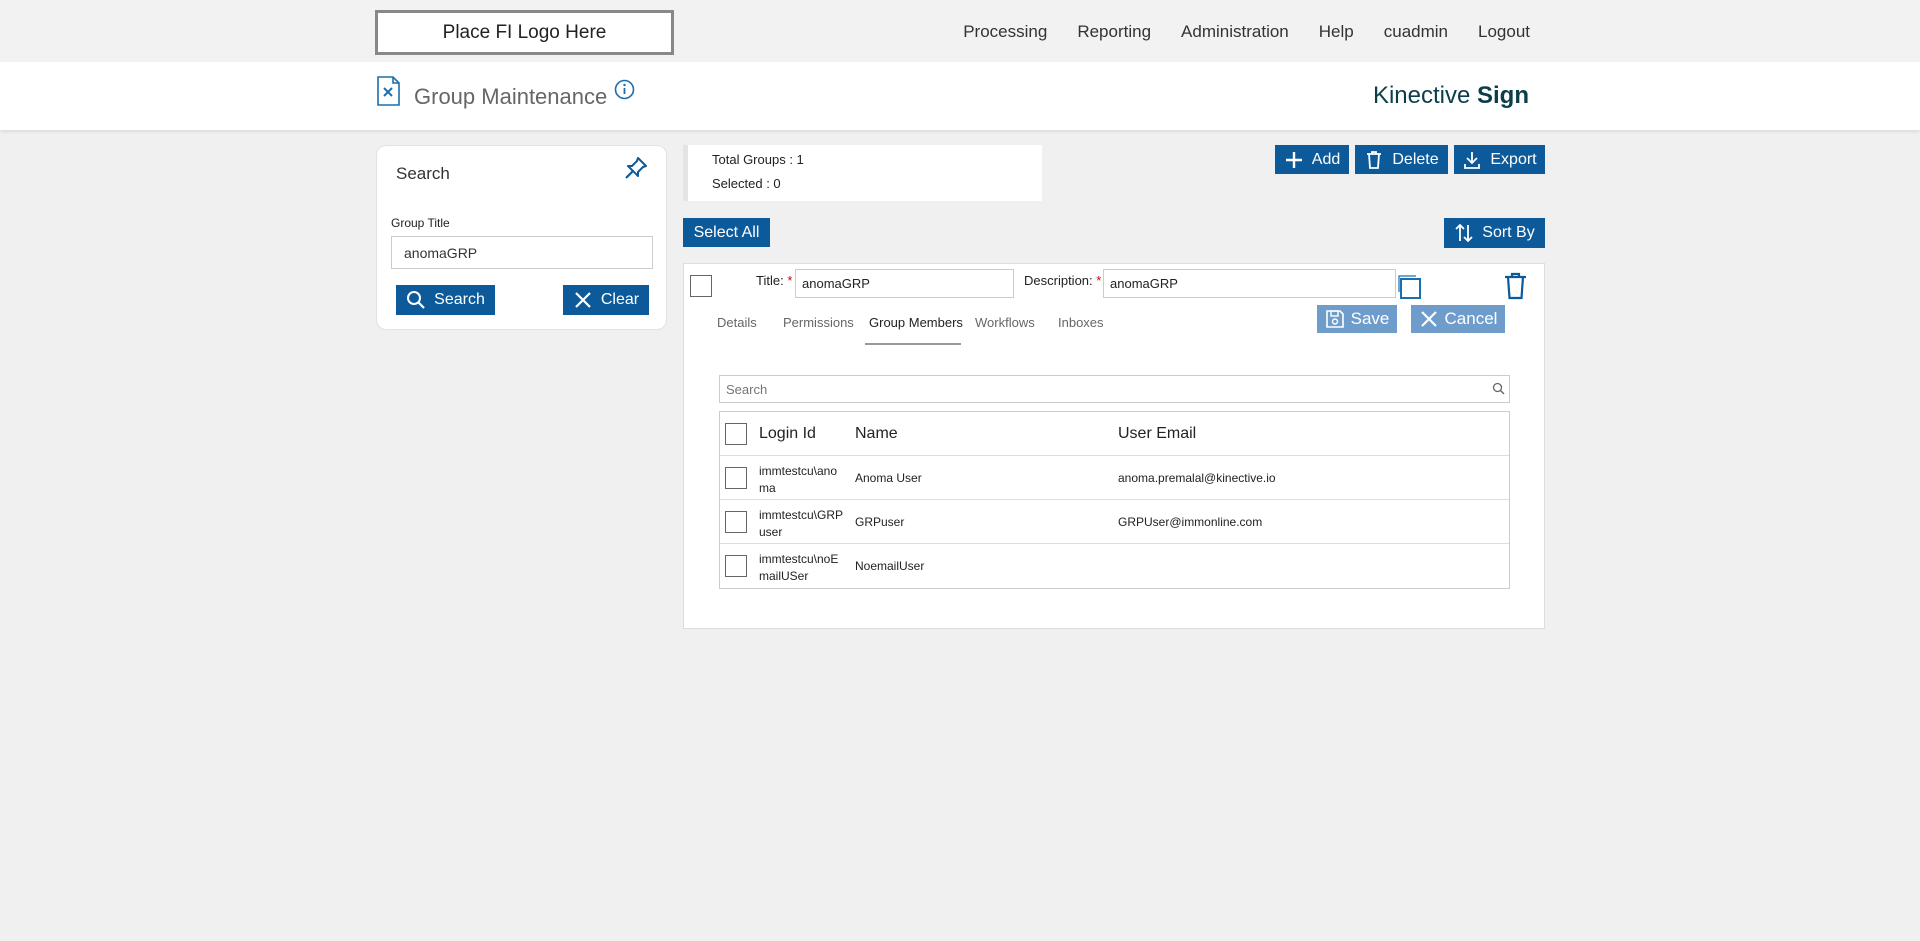 The image size is (1920, 941). What do you see at coordinates (758, 159) in the screenshot?
I see `total-groups-text: Total Groups : 1` at bounding box center [758, 159].